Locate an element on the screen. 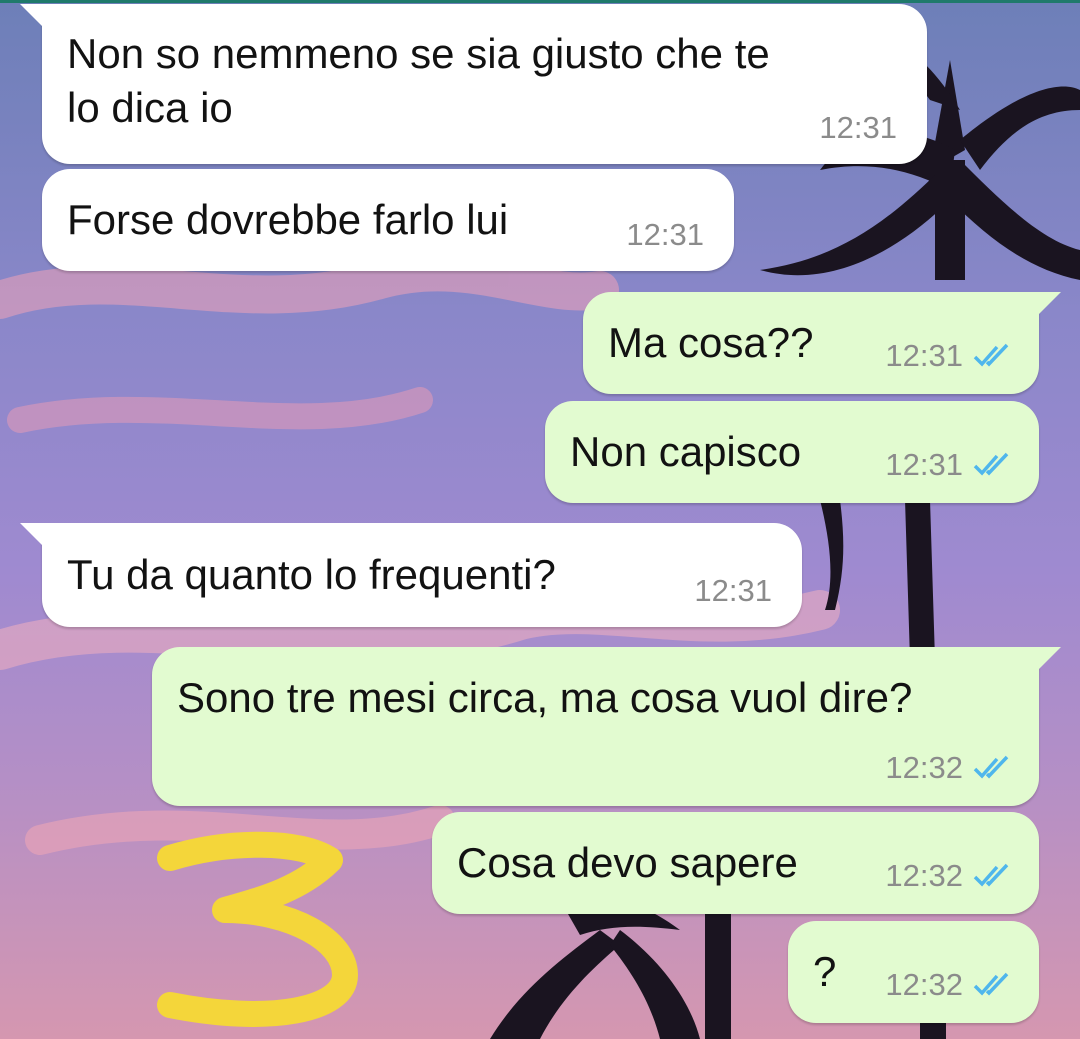  message-bubble-outgoing: Ma cosa?? 12:31 is located at coordinates (822, 343).